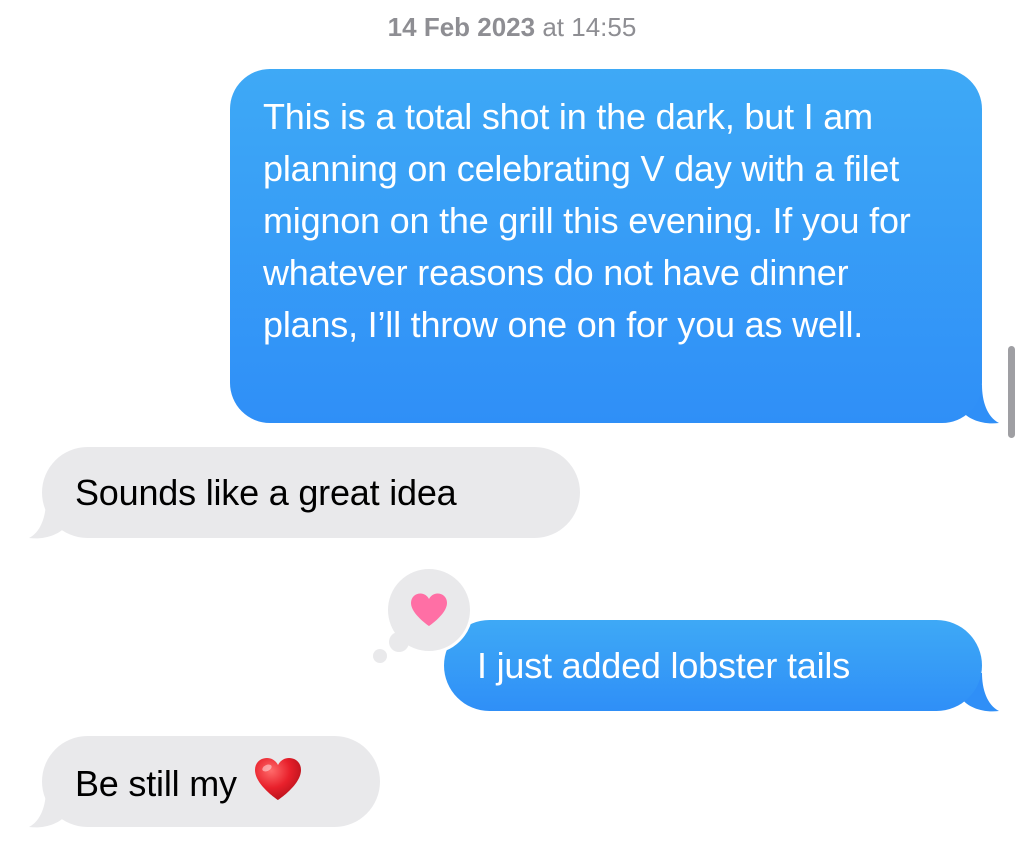  I want to click on message-bubble-received: Sounds like a great idea, so click(311, 492).